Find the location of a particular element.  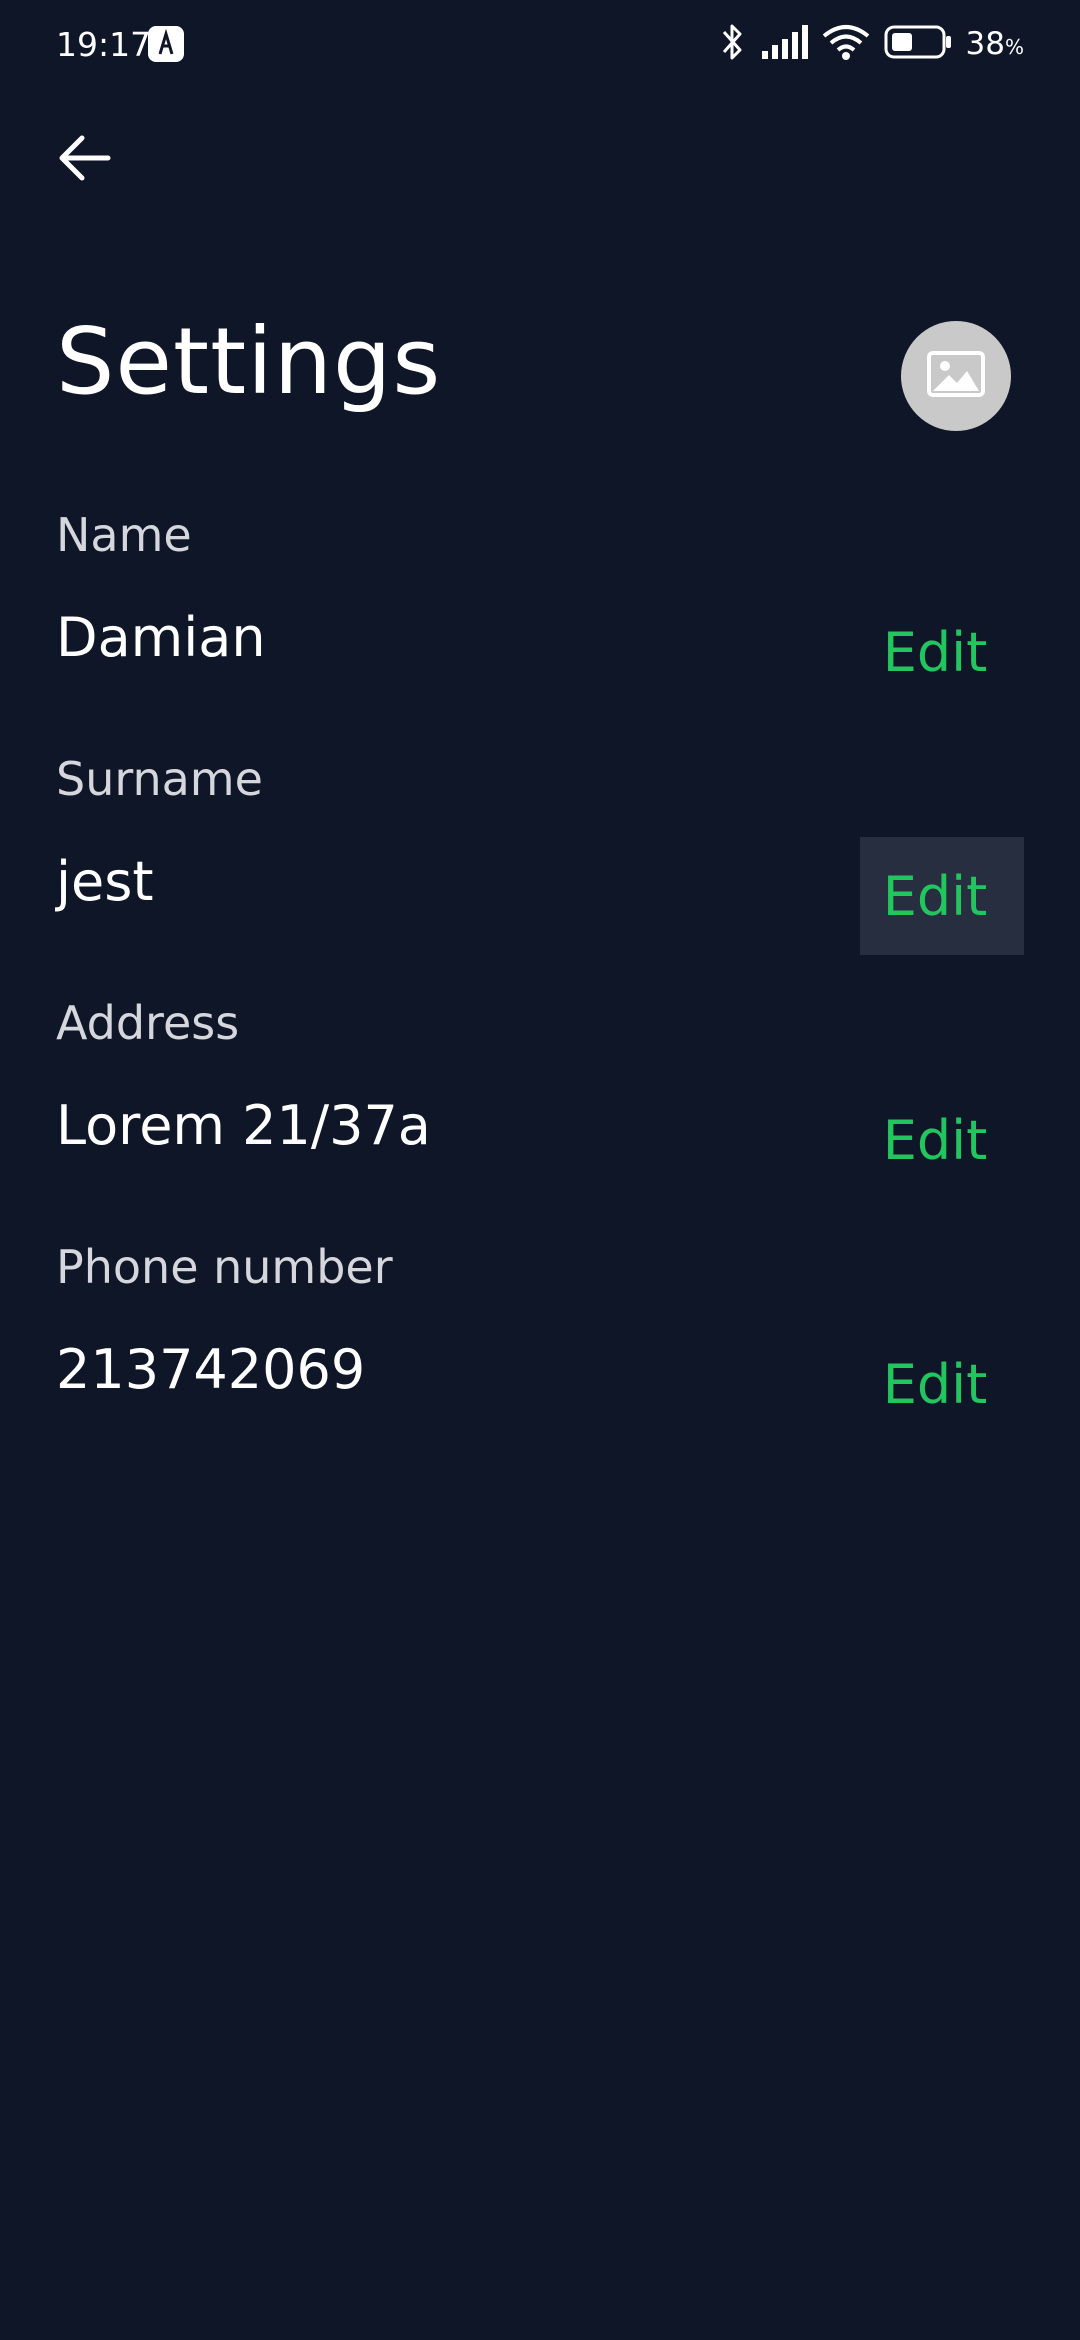

status-bar: 19:17 38% is located at coordinates (540, 45).